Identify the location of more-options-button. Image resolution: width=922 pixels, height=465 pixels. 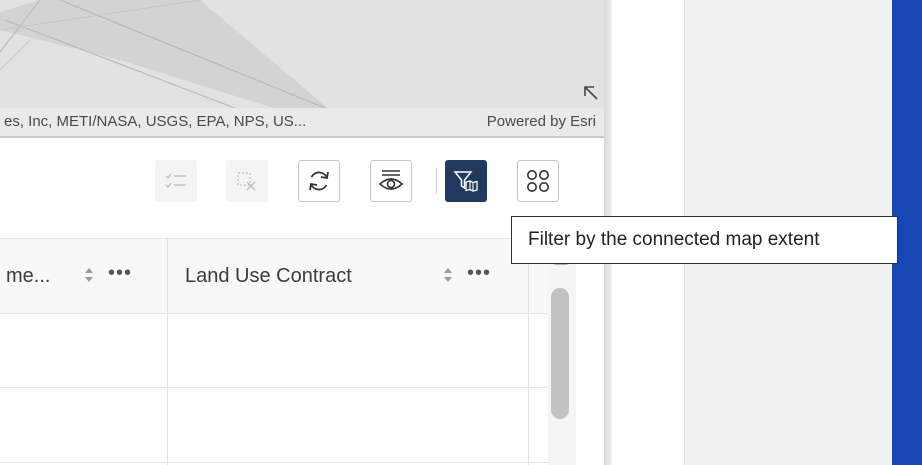
(538, 181).